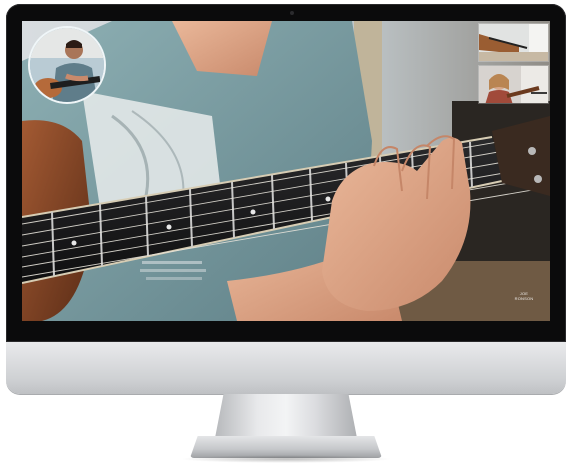  What do you see at coordinates (286, 459) in the screenshot?
I see `monitor-stand-shadow` at bounding box center [286, 459].